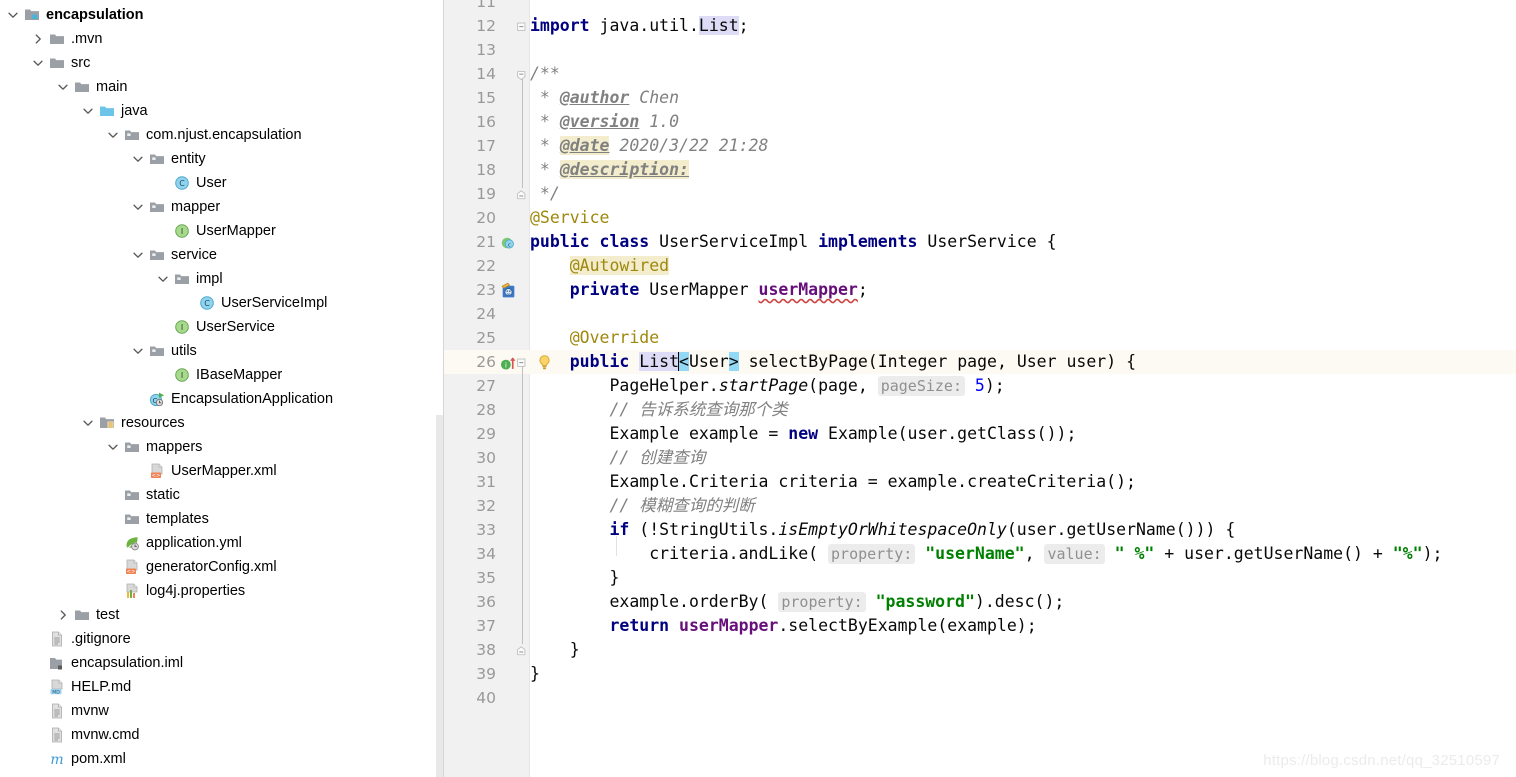  I want to click on code-line: 25 @Override, so click(980, 338).